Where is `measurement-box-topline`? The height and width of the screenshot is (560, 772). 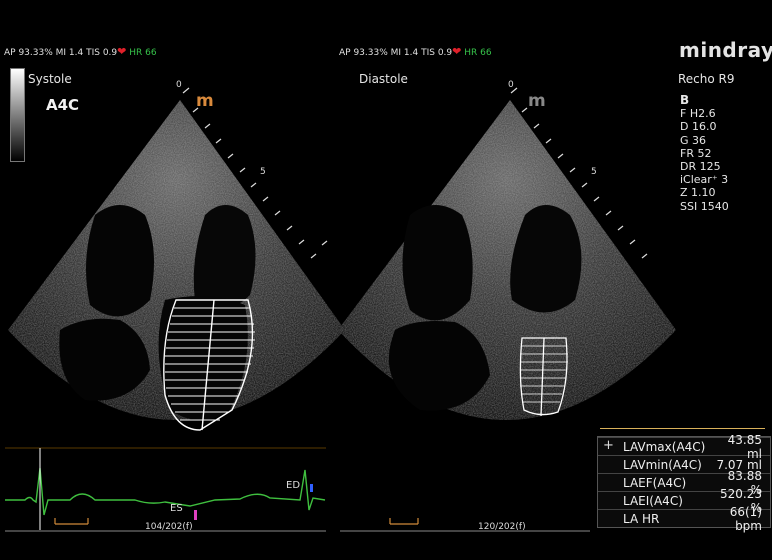 measurement-box-topline is located at coordinates (682, 428).